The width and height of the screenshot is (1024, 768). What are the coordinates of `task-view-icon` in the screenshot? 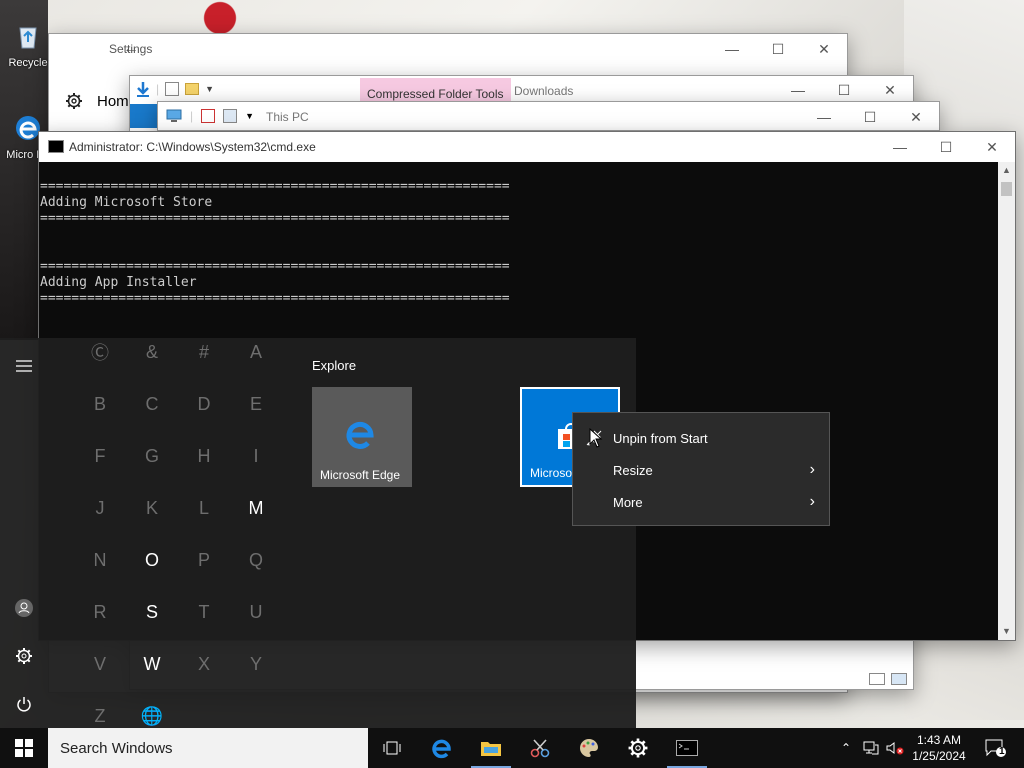 It's located at (392, 748).